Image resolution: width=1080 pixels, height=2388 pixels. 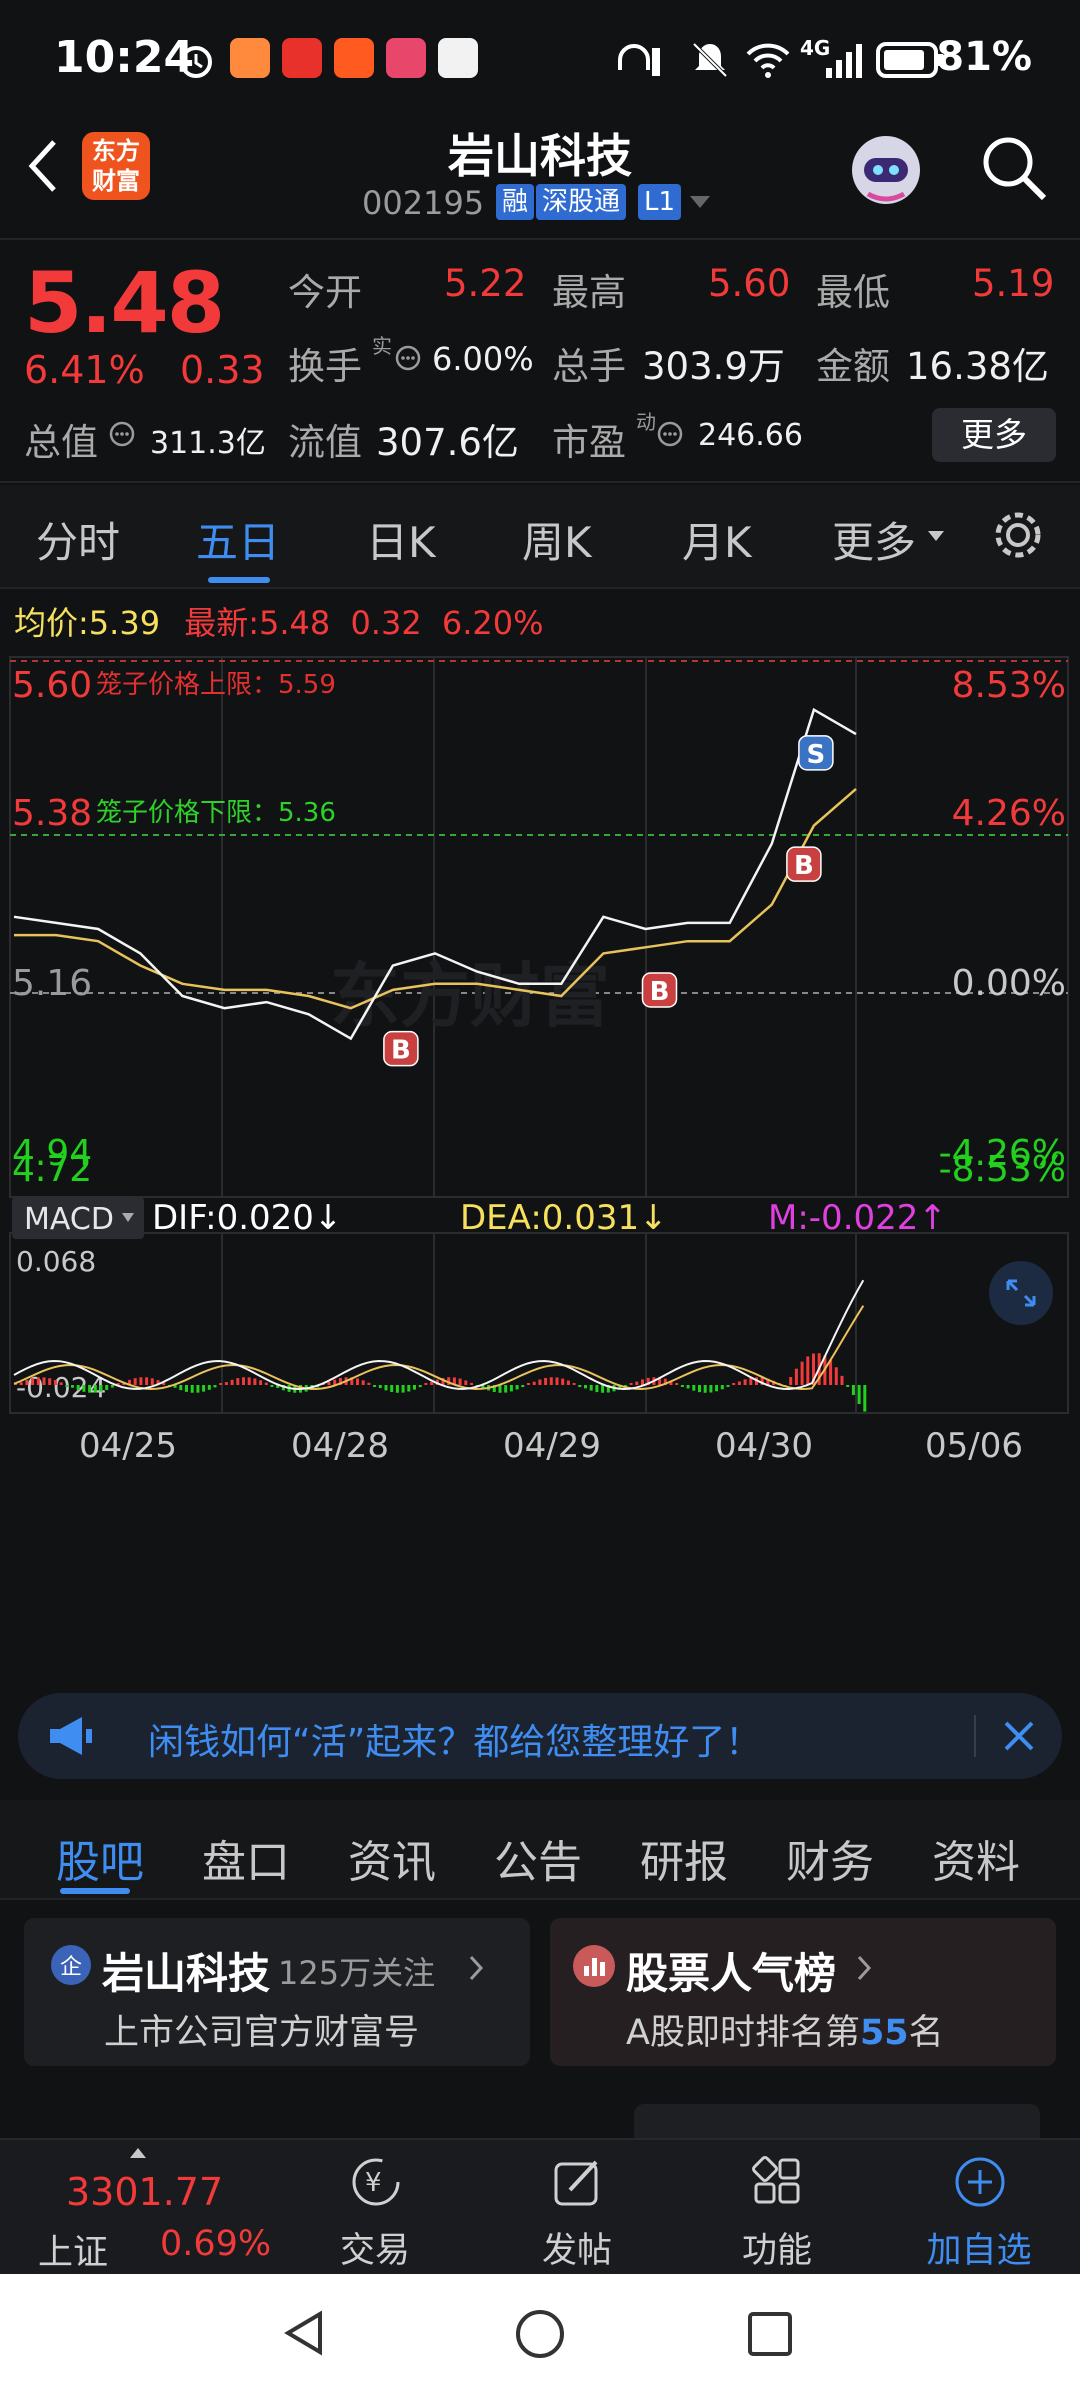 What do you see at coordinates (979, 2208) in the screenshot?
I see `nav-add-watchlist: 加自选` at bounding box center [979, 2208].